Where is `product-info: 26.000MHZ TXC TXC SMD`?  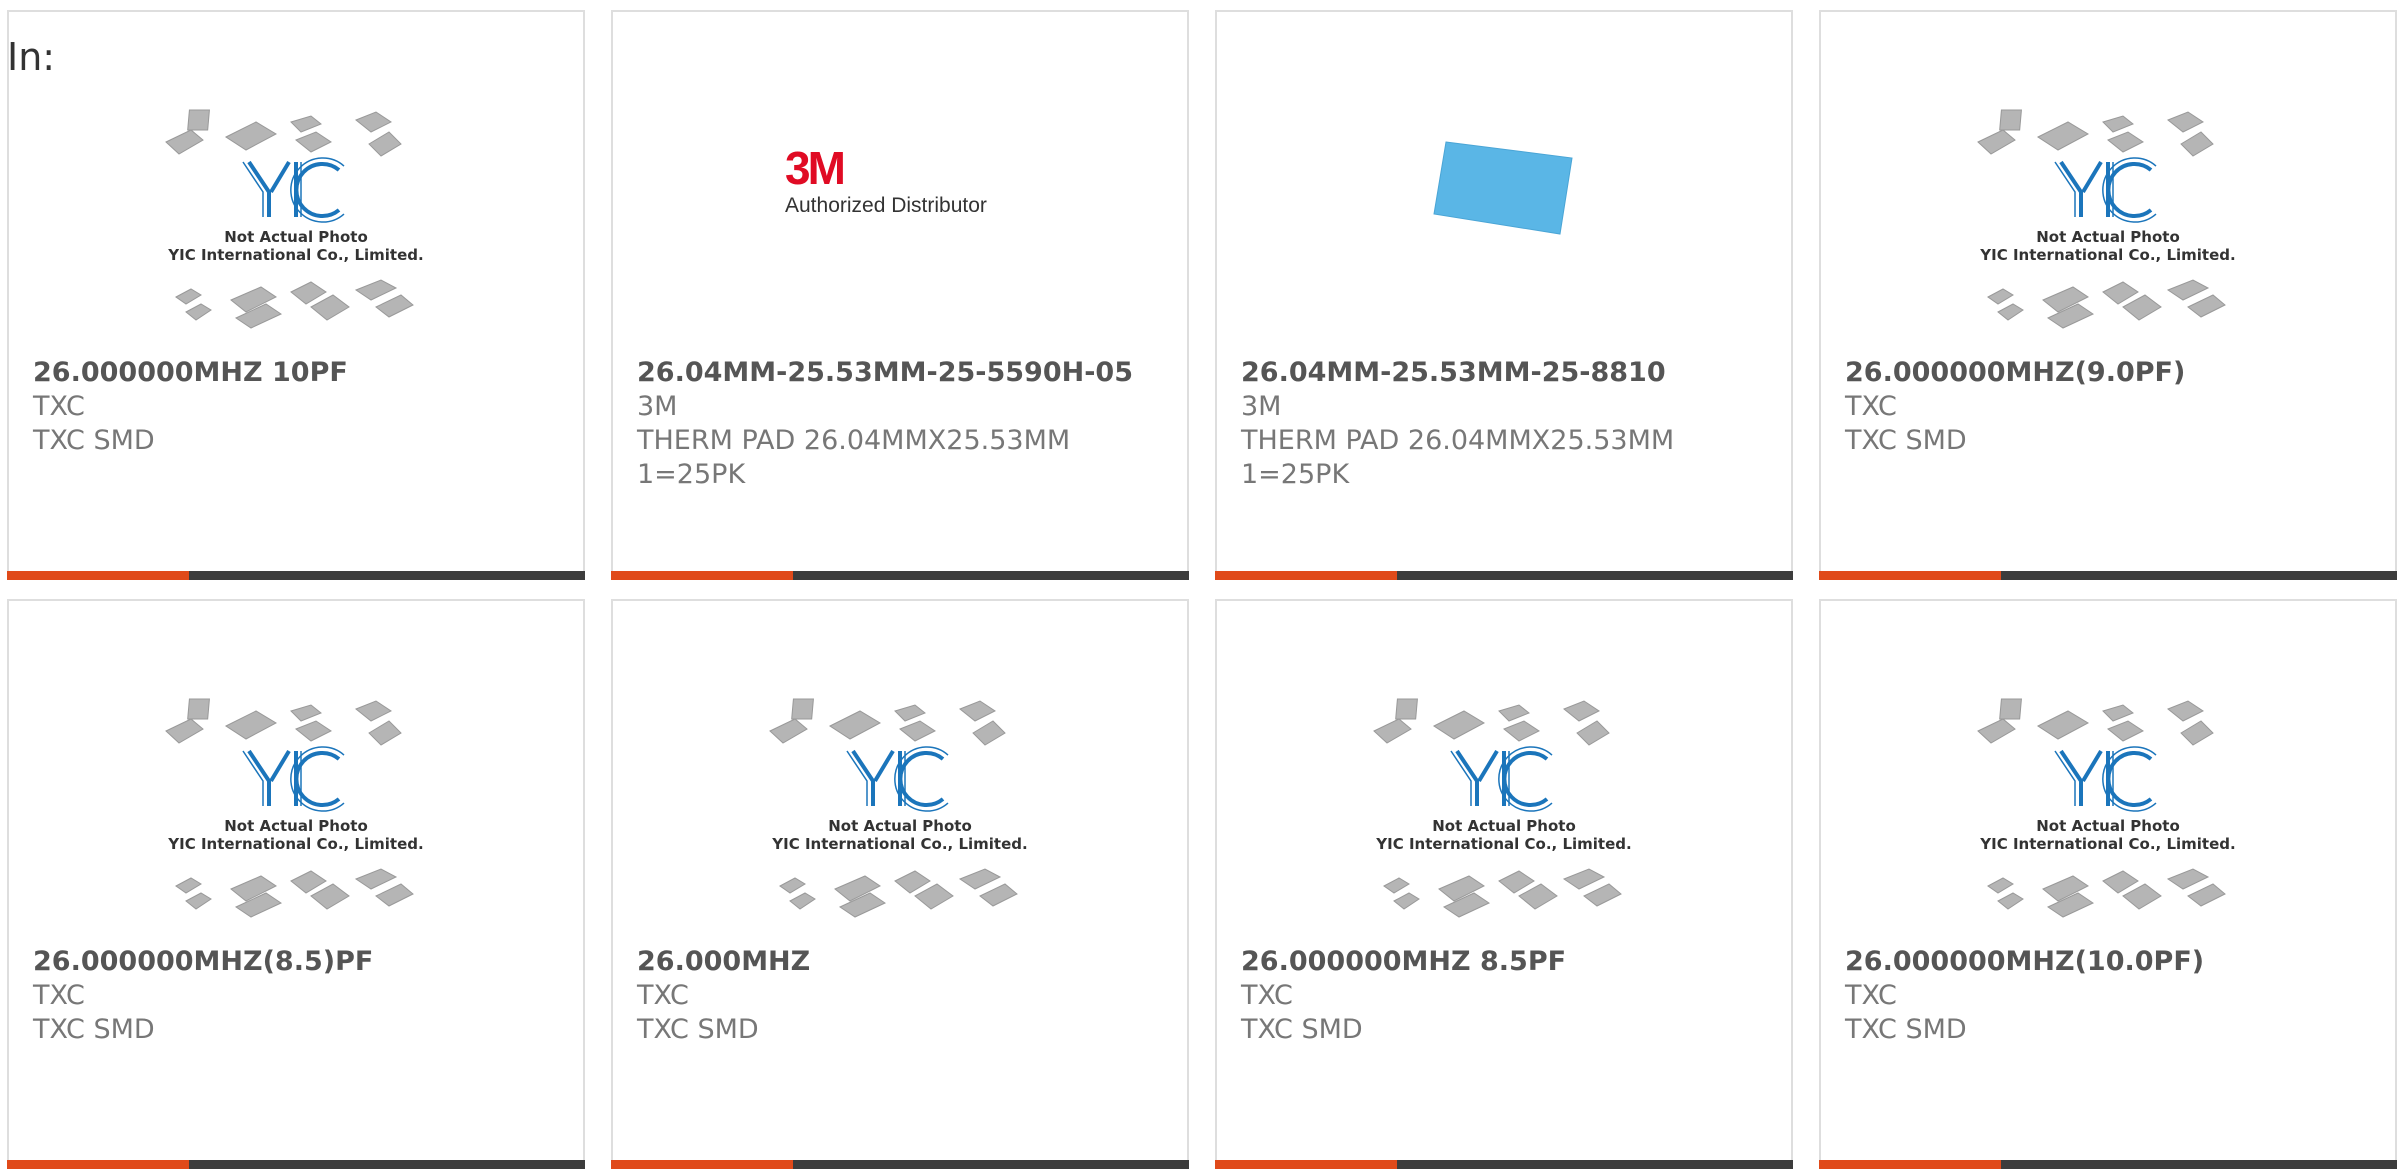
product-info: 26.000MHZ TXC TXC SMD is located at coordinates (903, 996).